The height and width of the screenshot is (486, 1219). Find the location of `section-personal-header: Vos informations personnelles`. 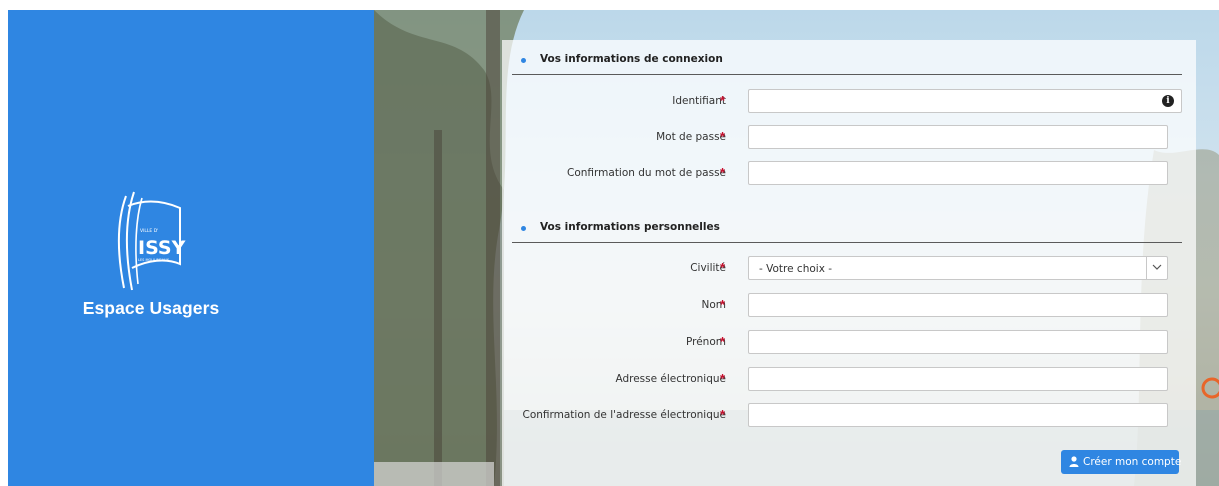

section-personal-header: Vos informations personnelles is located at coordinates (847, 229).